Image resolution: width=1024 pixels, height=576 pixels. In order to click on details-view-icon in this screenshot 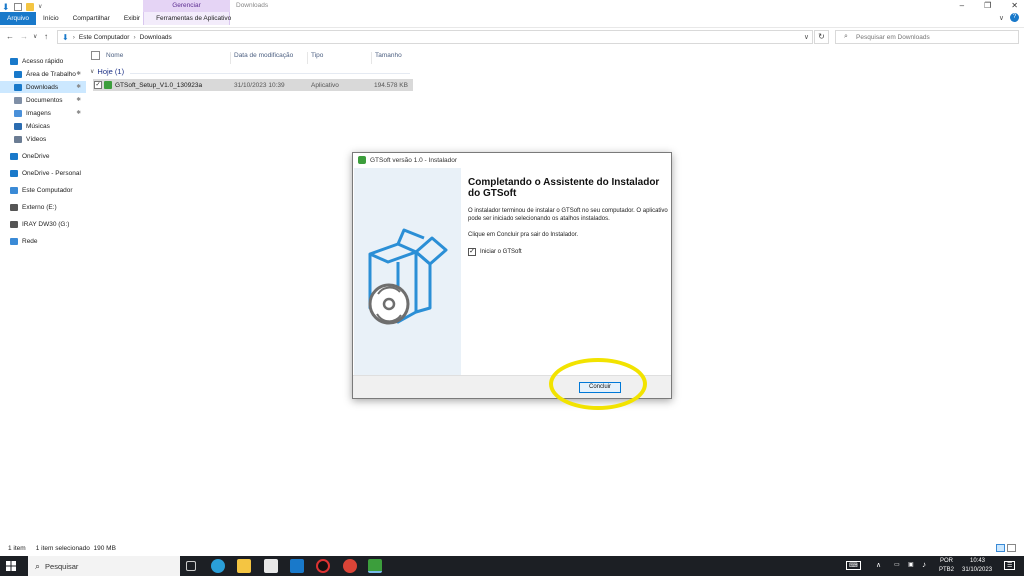, I will do `click(1000, 548)`.